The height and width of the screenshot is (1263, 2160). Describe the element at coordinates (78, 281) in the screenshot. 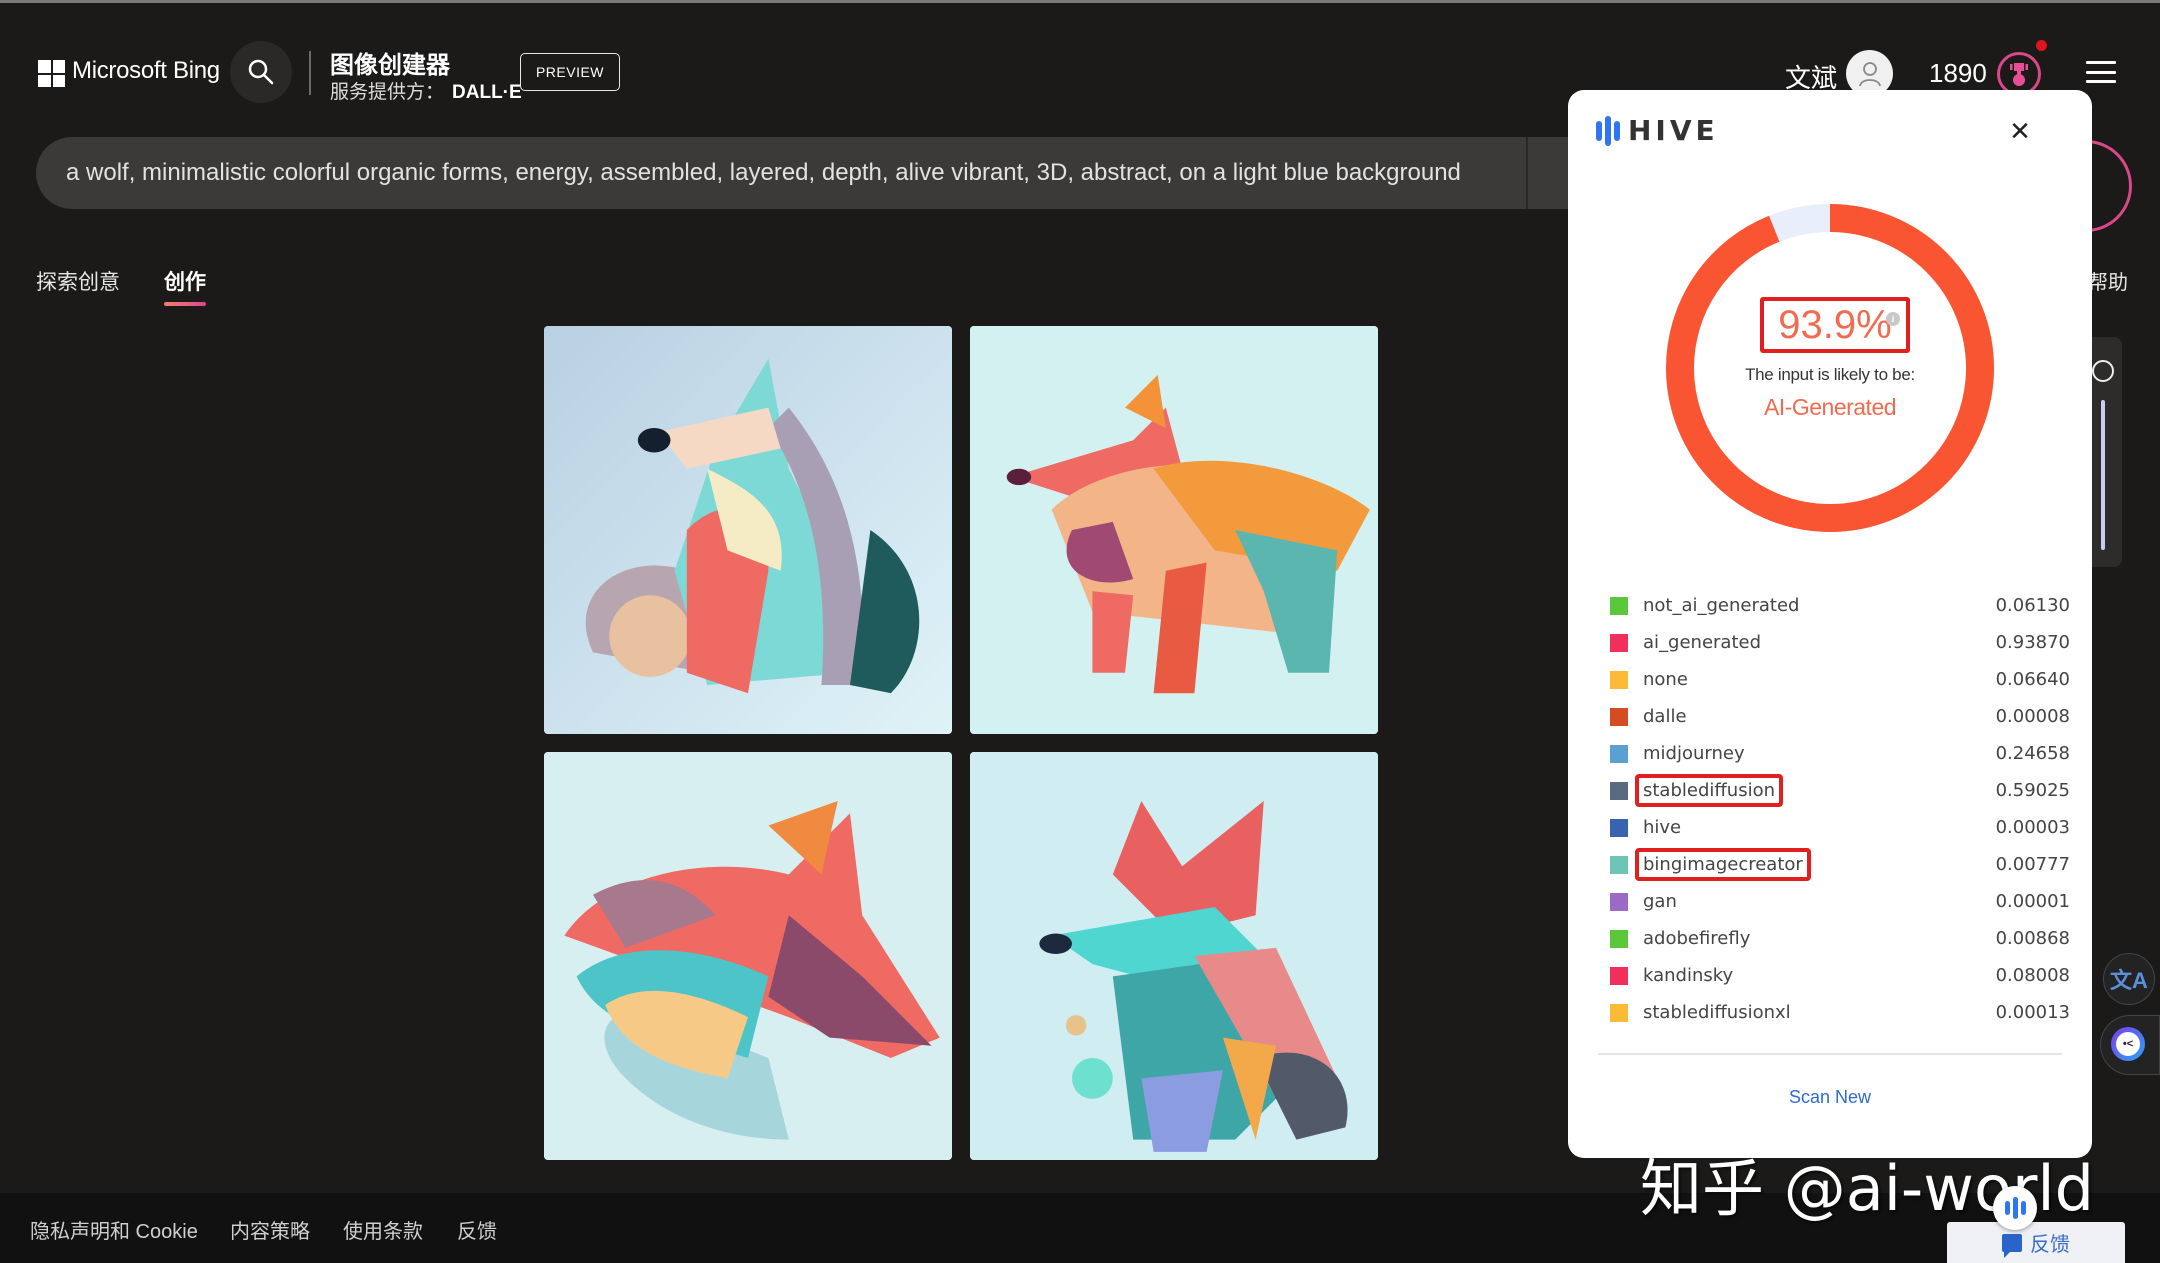

I see `tab-explore: 探索创意` at that location.